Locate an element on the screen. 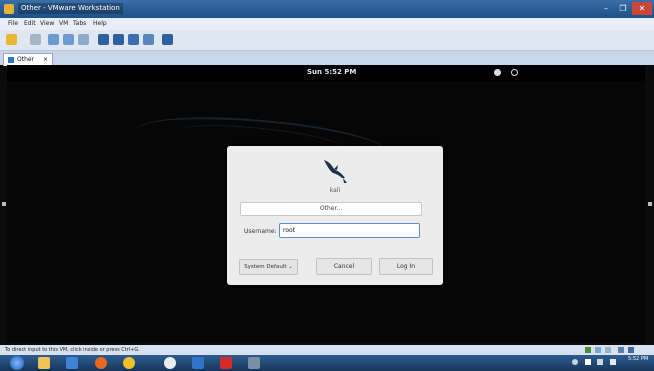  menu-vm: VM is located at coordinates (63, 24).